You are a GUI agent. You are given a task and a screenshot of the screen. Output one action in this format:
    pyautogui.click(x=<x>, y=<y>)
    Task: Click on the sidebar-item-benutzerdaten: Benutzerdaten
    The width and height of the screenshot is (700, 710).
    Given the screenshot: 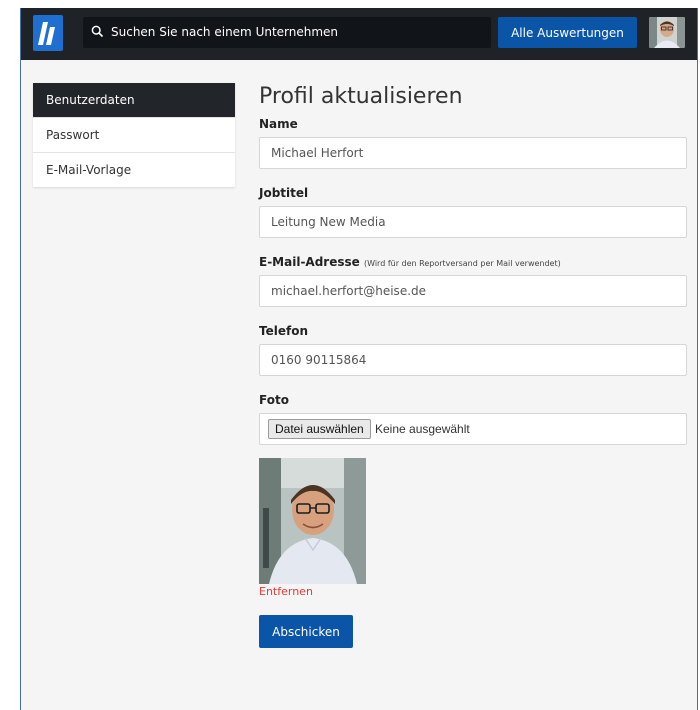 What is the action you would take?
    pyautogui.click(x=134, y=100)
    